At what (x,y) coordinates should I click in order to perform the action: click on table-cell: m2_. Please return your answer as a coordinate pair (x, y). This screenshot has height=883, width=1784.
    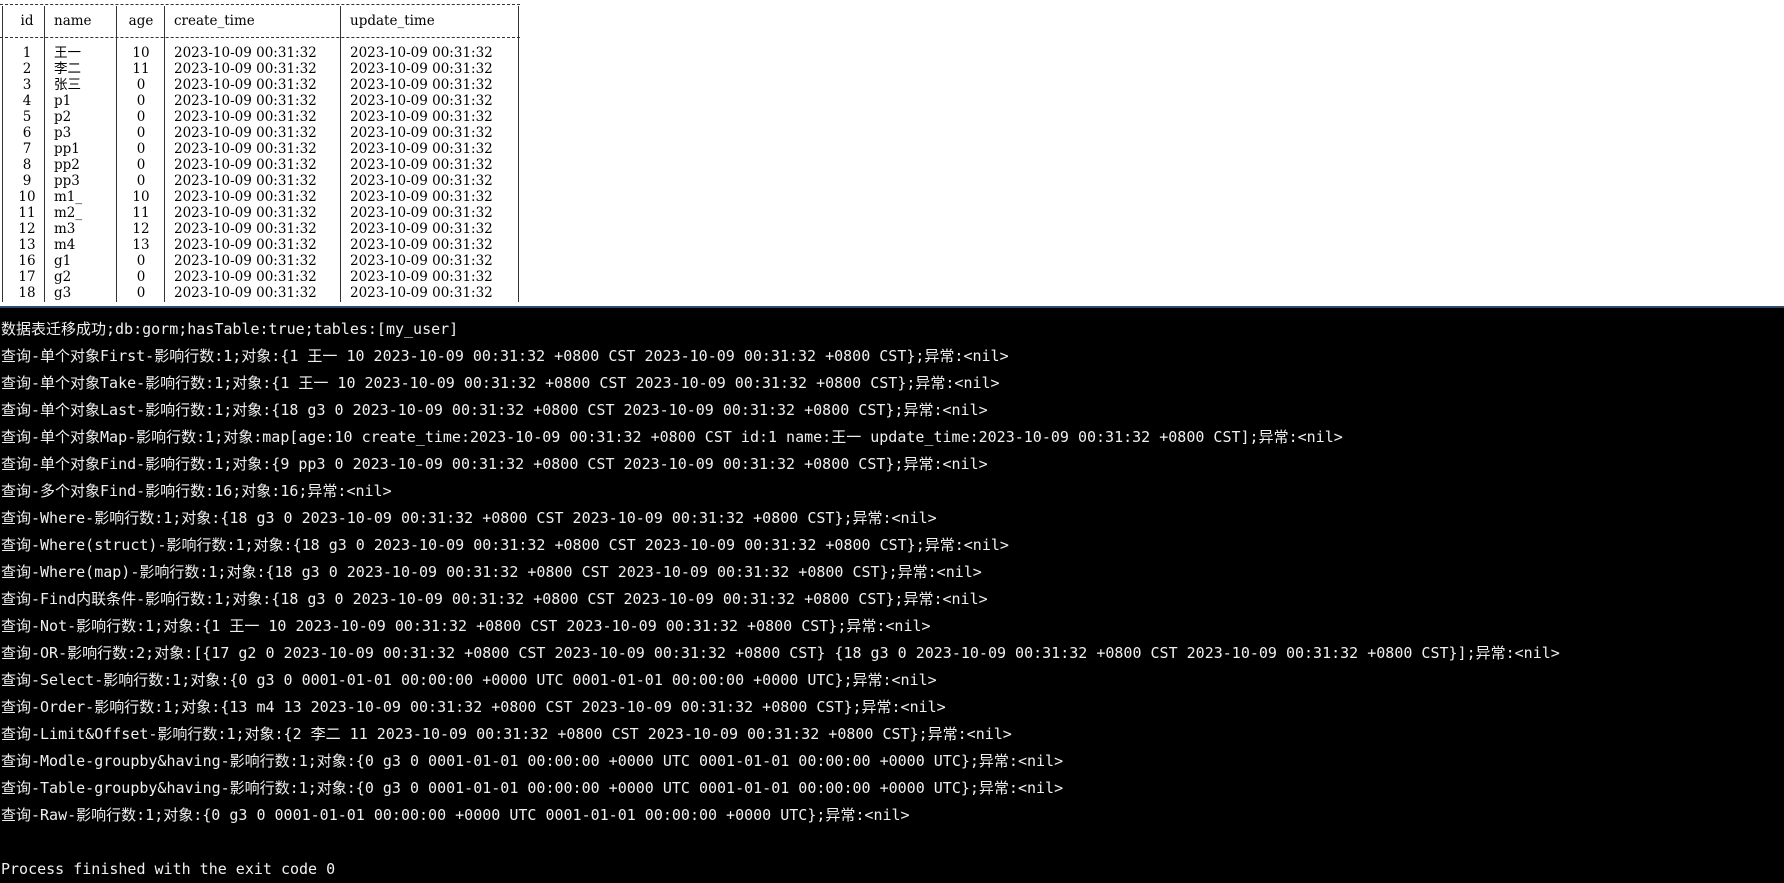
    Looking at the image, I should click on (68, 213).